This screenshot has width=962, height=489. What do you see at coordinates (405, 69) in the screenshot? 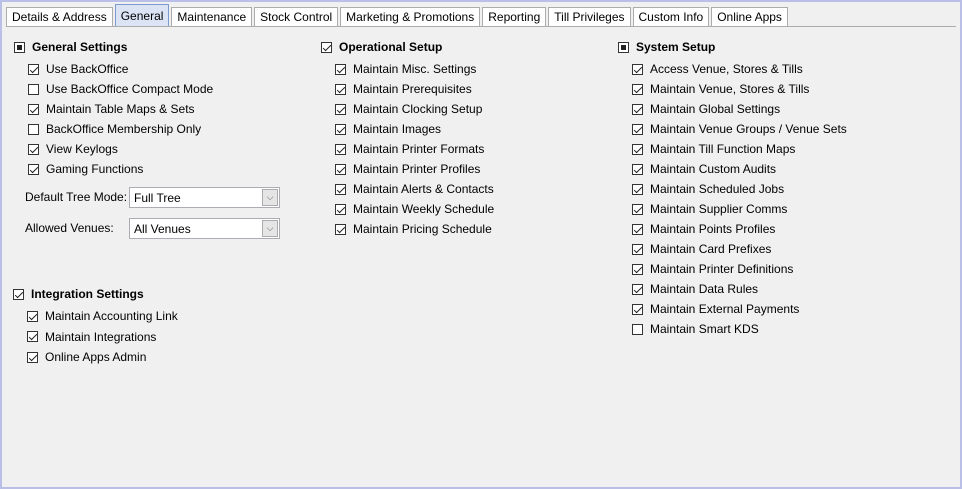
I see `checkbox-maintain-misc-settings: Maintain Misc. Settings` at bounding box center [405, 69].